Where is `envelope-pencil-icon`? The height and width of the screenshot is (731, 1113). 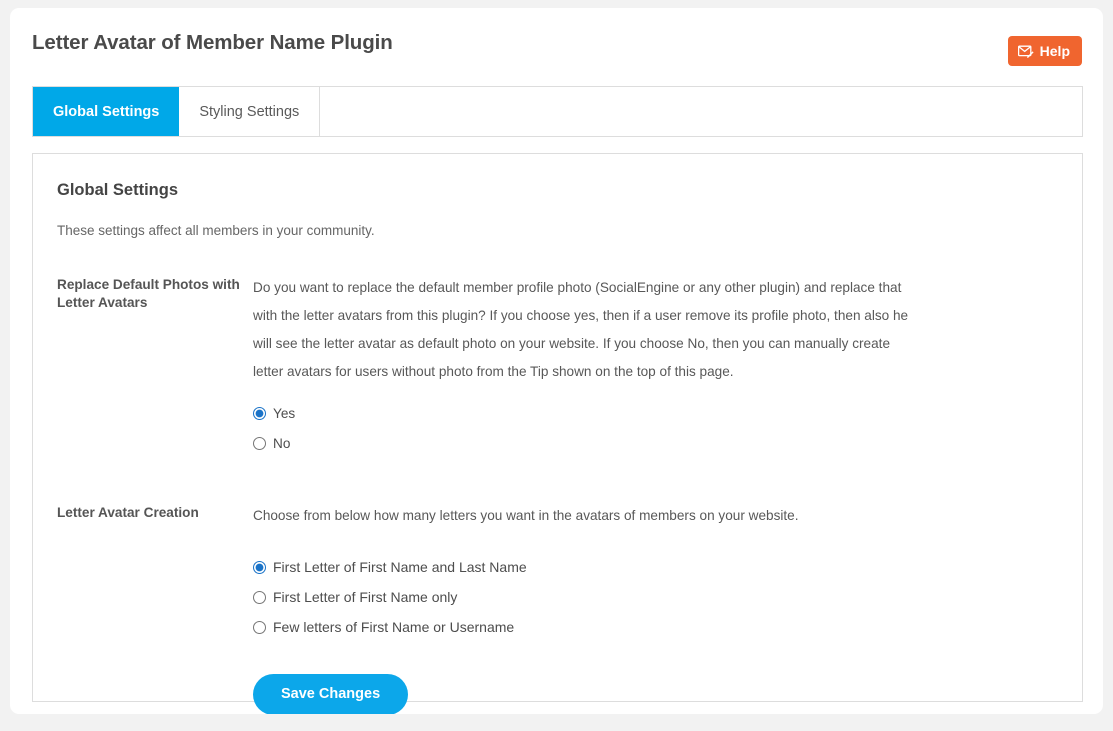
envelope-pencil-icon is located at coordinates (1025, 51).